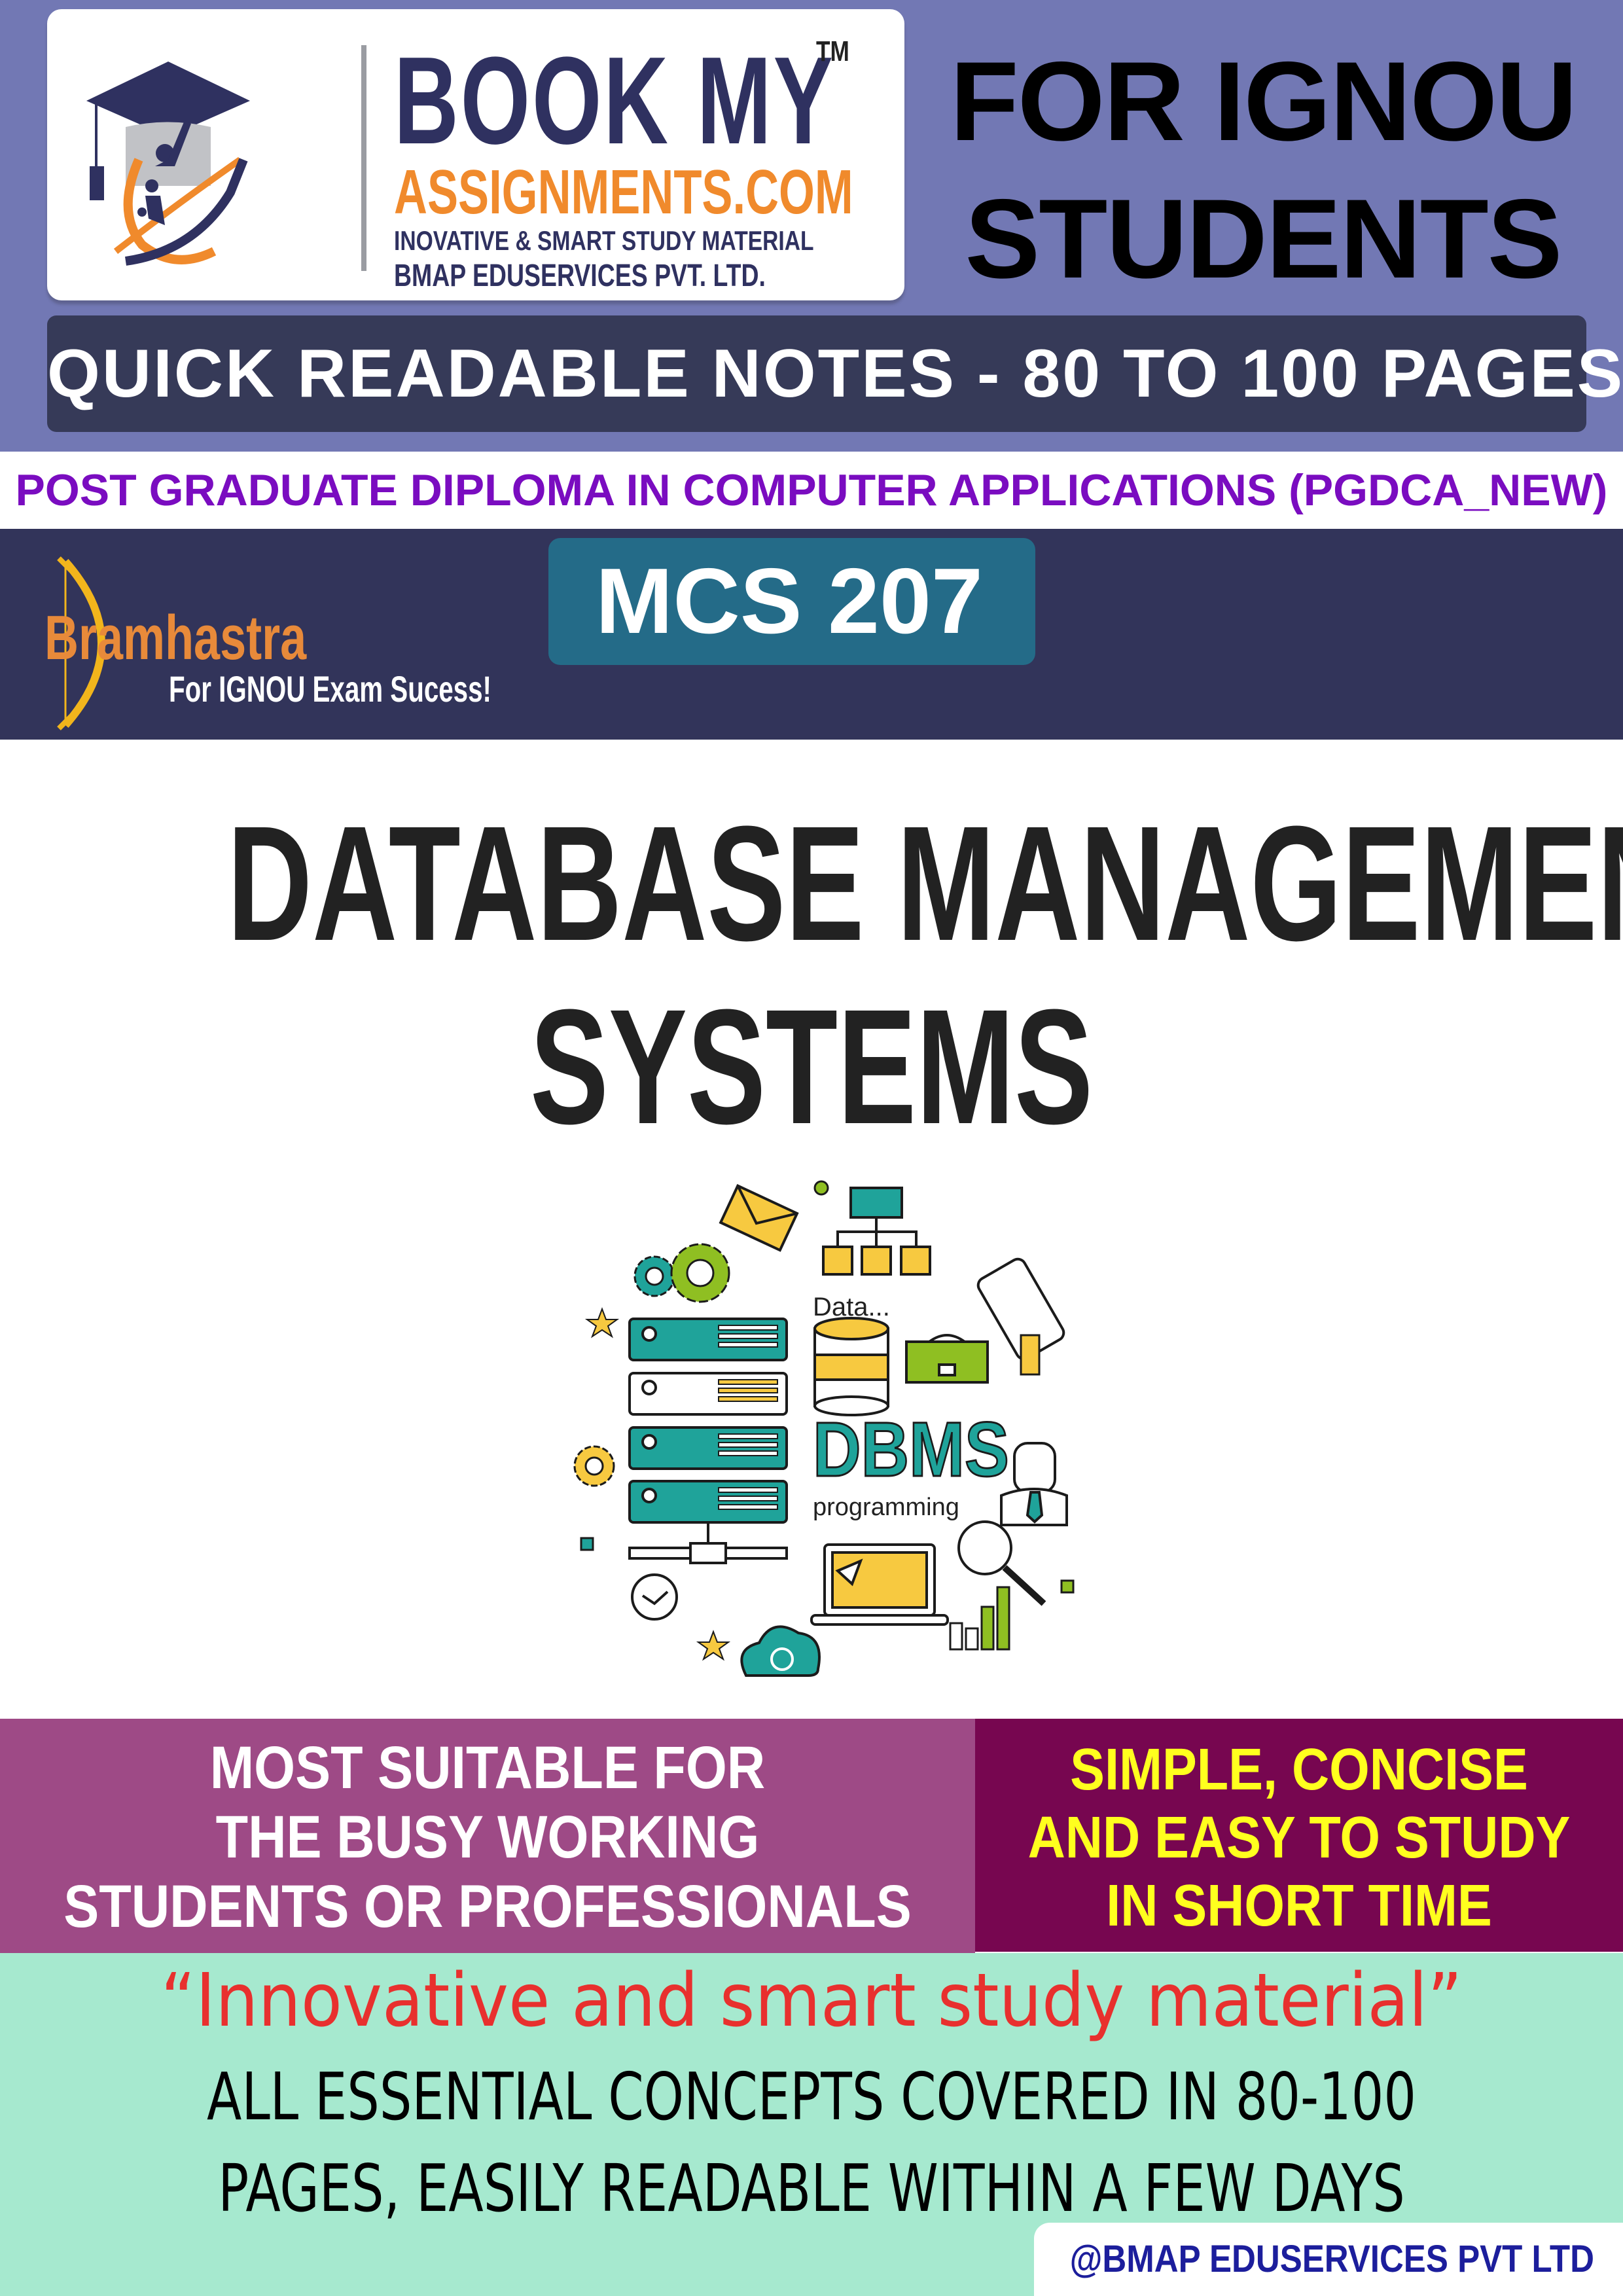 The image size is (1623, 2296). Describe the element at coordinates (487, 1907) in the screenshot. I see `feature-left-line: STUDENTS OR PROFESSIONALS` at that location.